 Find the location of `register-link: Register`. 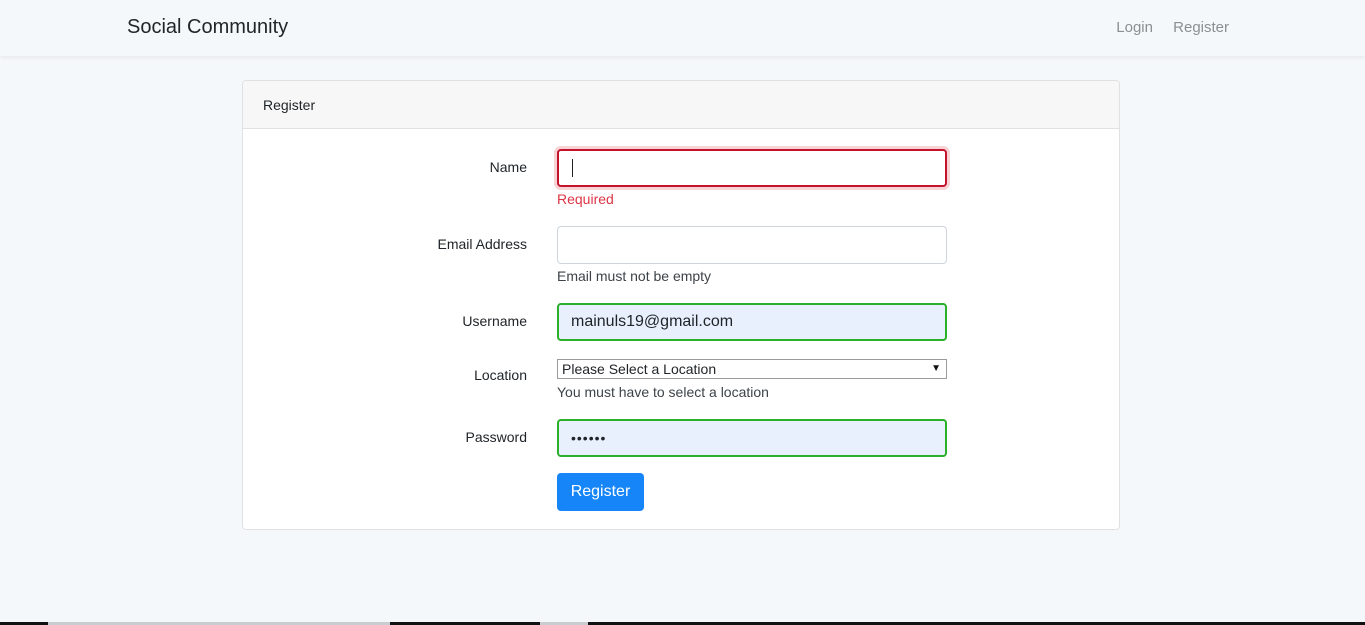

register-link: Register is located at coordinates (1201, 27).